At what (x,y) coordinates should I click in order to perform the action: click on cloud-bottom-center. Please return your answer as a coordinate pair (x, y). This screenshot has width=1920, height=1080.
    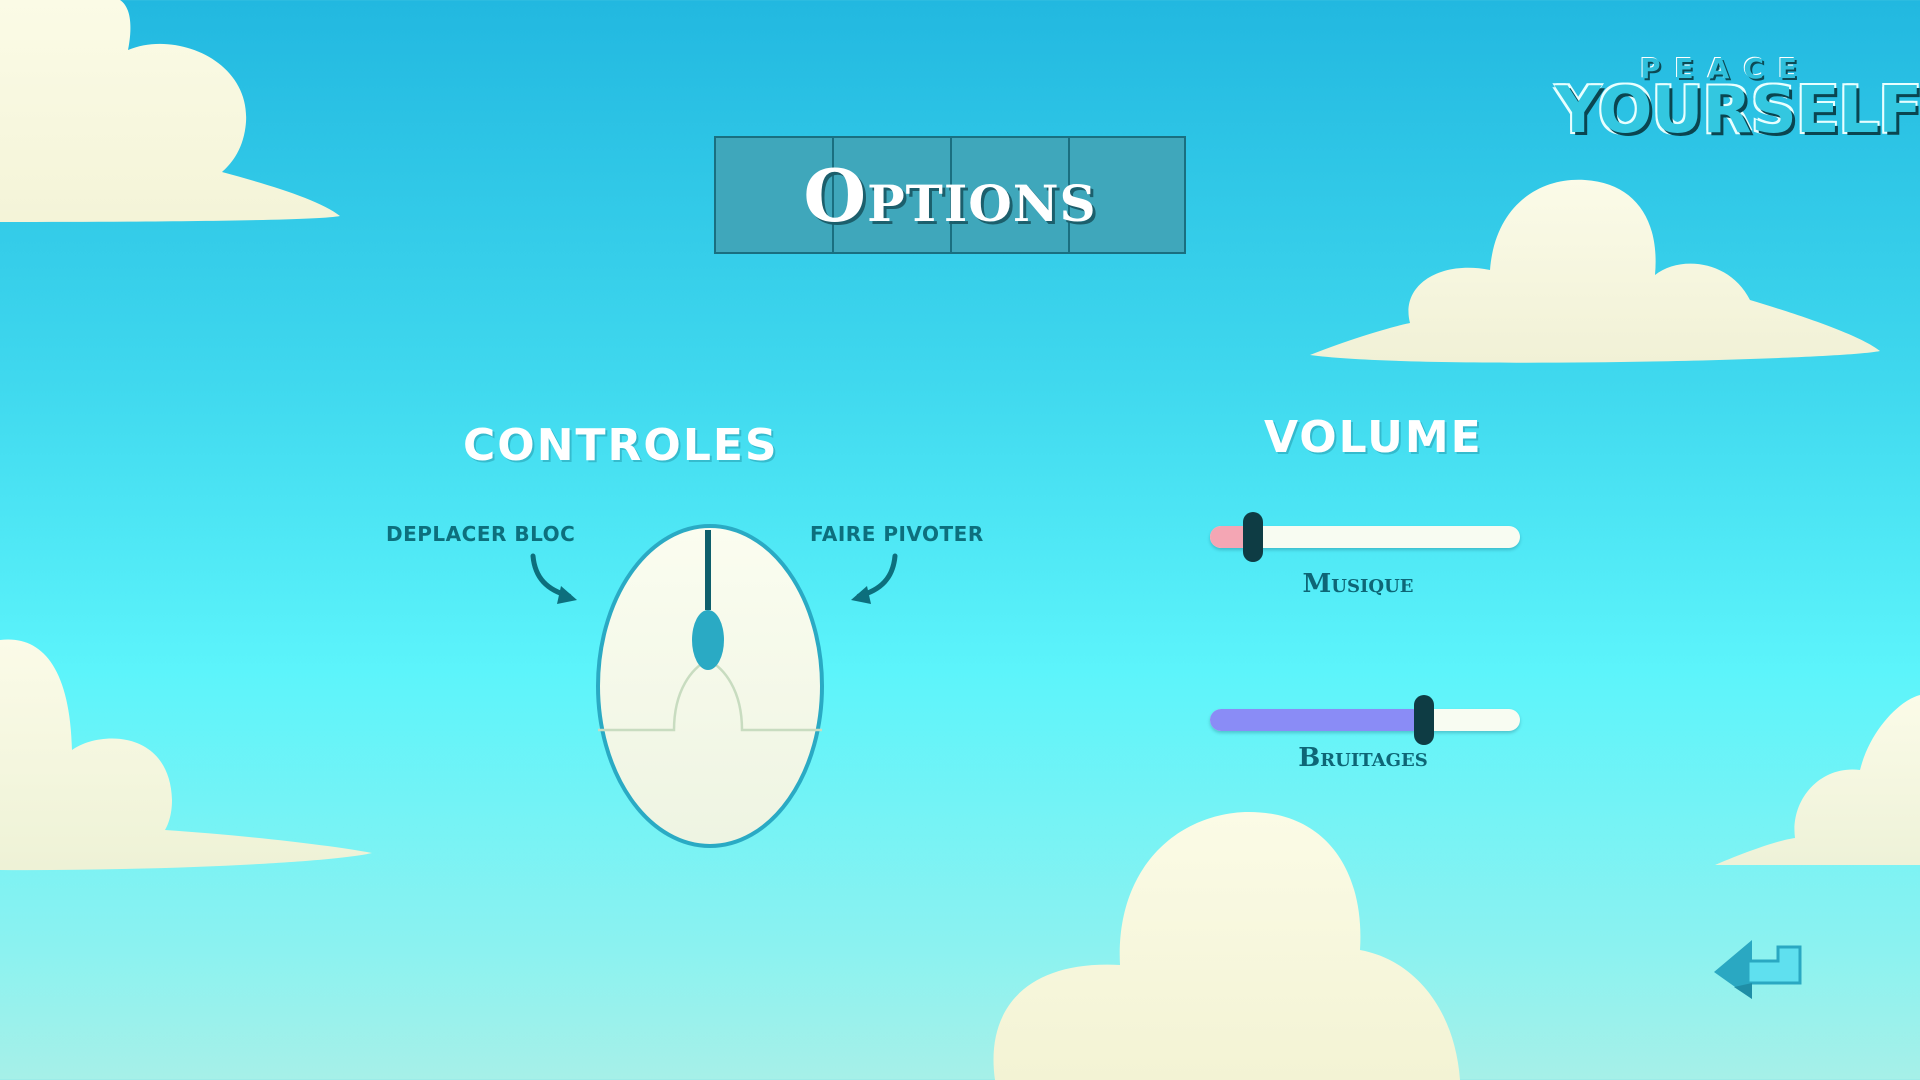
    Looking at the image, I should click on (1226, 945).